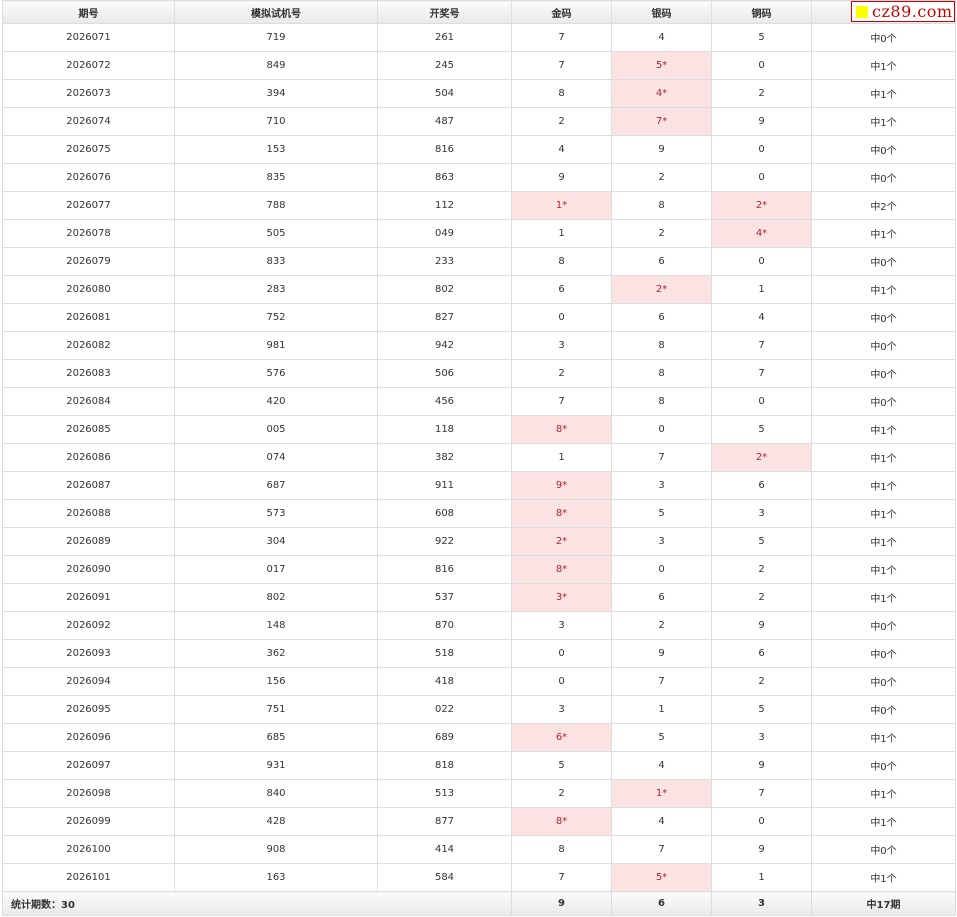  I want to click on cell-sim-number: 163, so click(276, 877).